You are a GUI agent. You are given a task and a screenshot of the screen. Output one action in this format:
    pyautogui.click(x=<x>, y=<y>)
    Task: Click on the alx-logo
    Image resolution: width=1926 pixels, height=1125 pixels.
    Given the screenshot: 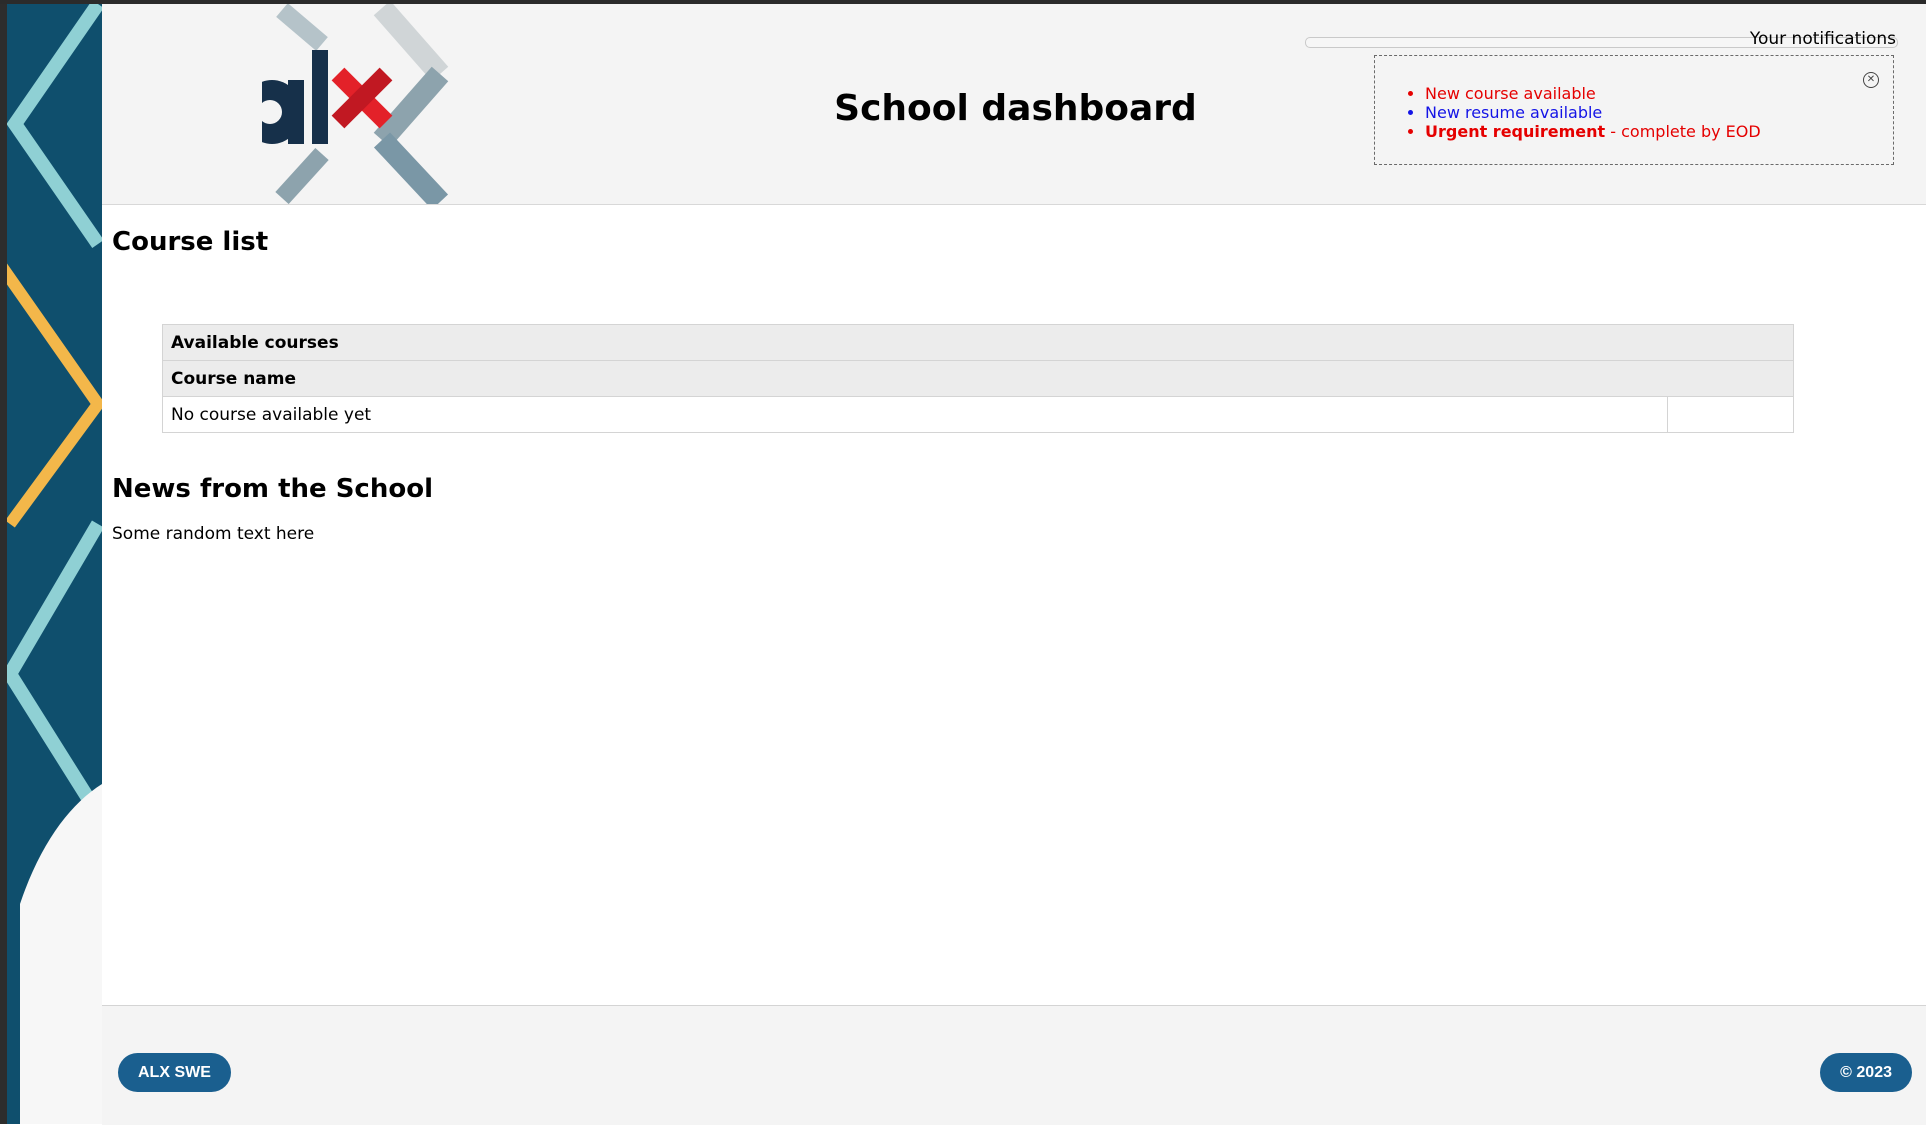 What is the action you would take?
    pyautogui.click(x=355, y=104)
    